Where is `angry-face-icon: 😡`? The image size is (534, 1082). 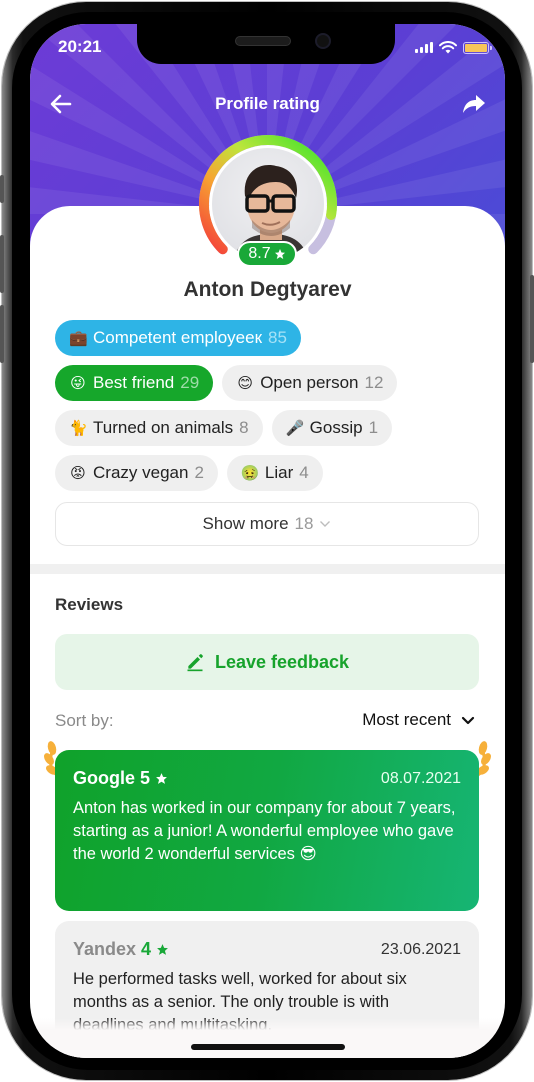
angry-face-icon: 😡 is located at coordinates (78, 473).